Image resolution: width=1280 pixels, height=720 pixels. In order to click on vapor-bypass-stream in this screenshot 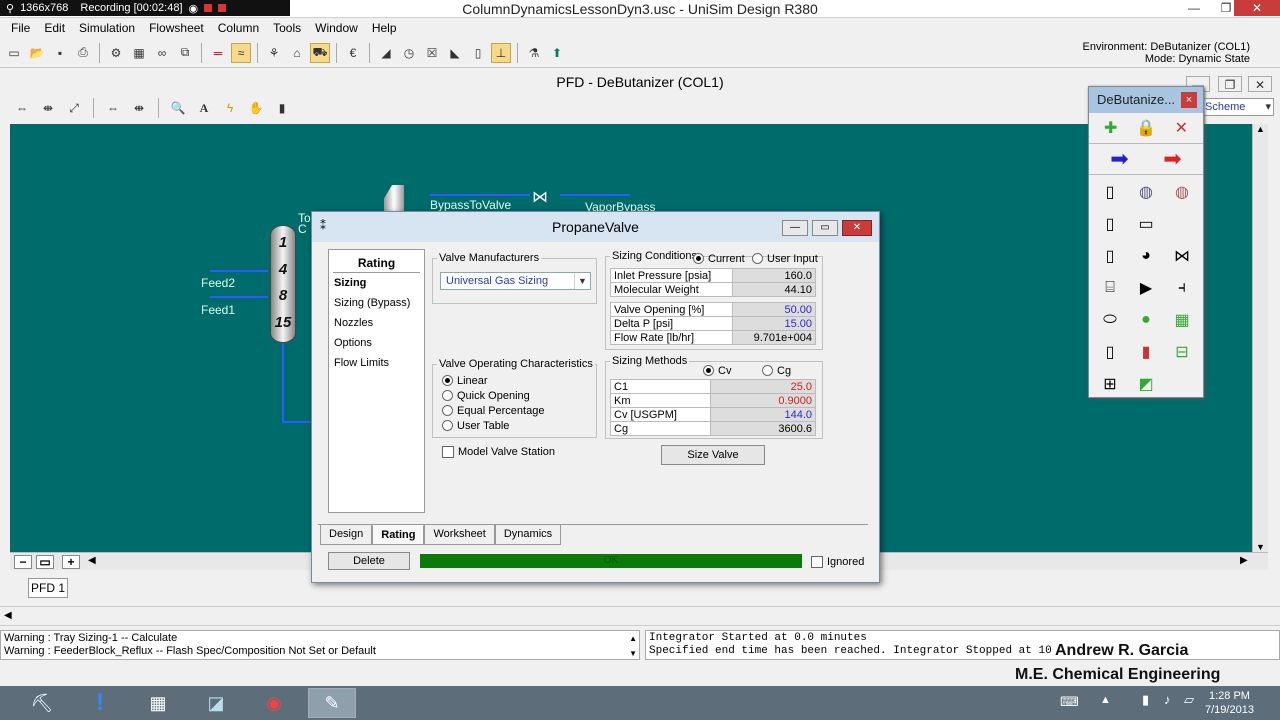, I will do `click(595, 195)`.